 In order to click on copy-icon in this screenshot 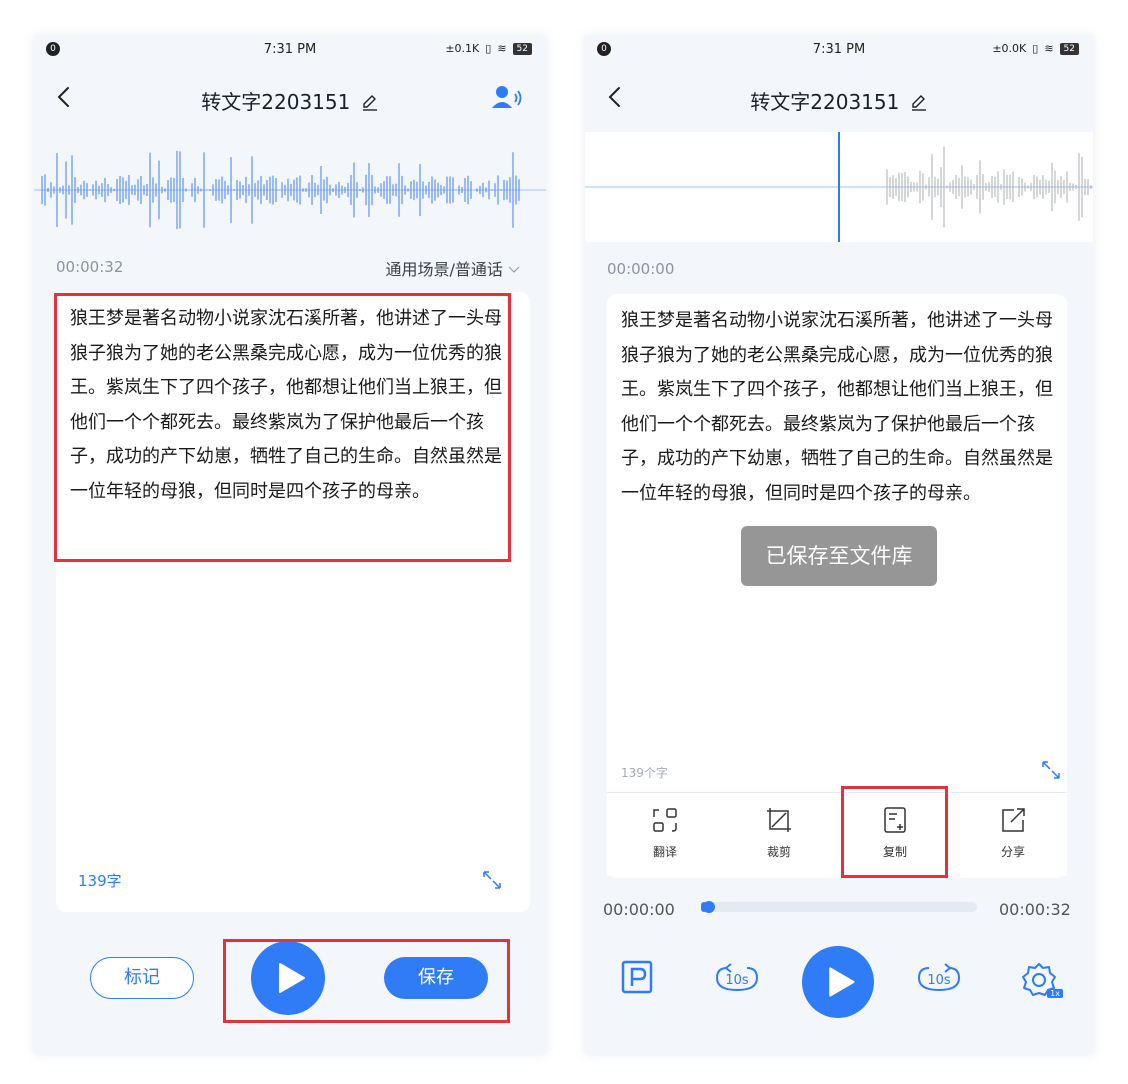, I will do `click(895, 820)`.